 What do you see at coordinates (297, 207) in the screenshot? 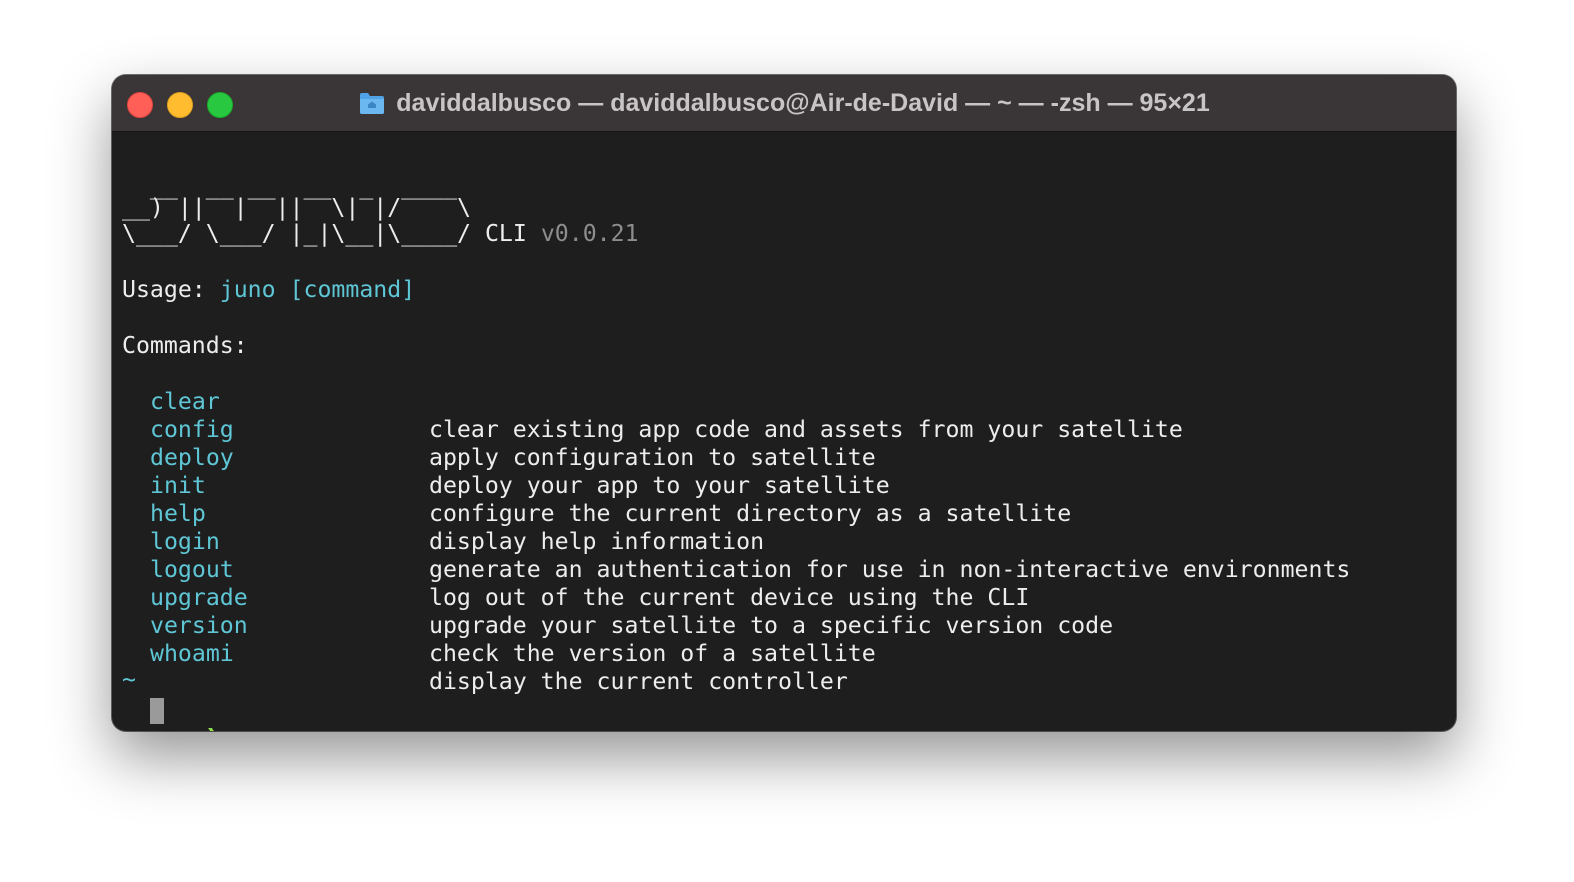
I see `banner-art-line-2: __) || | || \| |/ \` at bounding box center [297, 207].